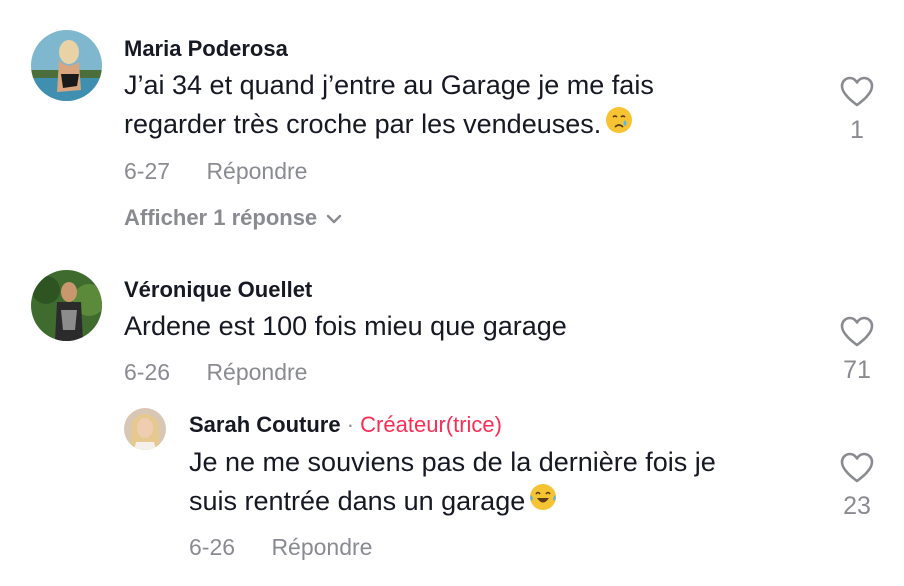 The height and width of the screenshot is (586, 904). I want to click on crying-face-emoji-icon, so click(619, 125).